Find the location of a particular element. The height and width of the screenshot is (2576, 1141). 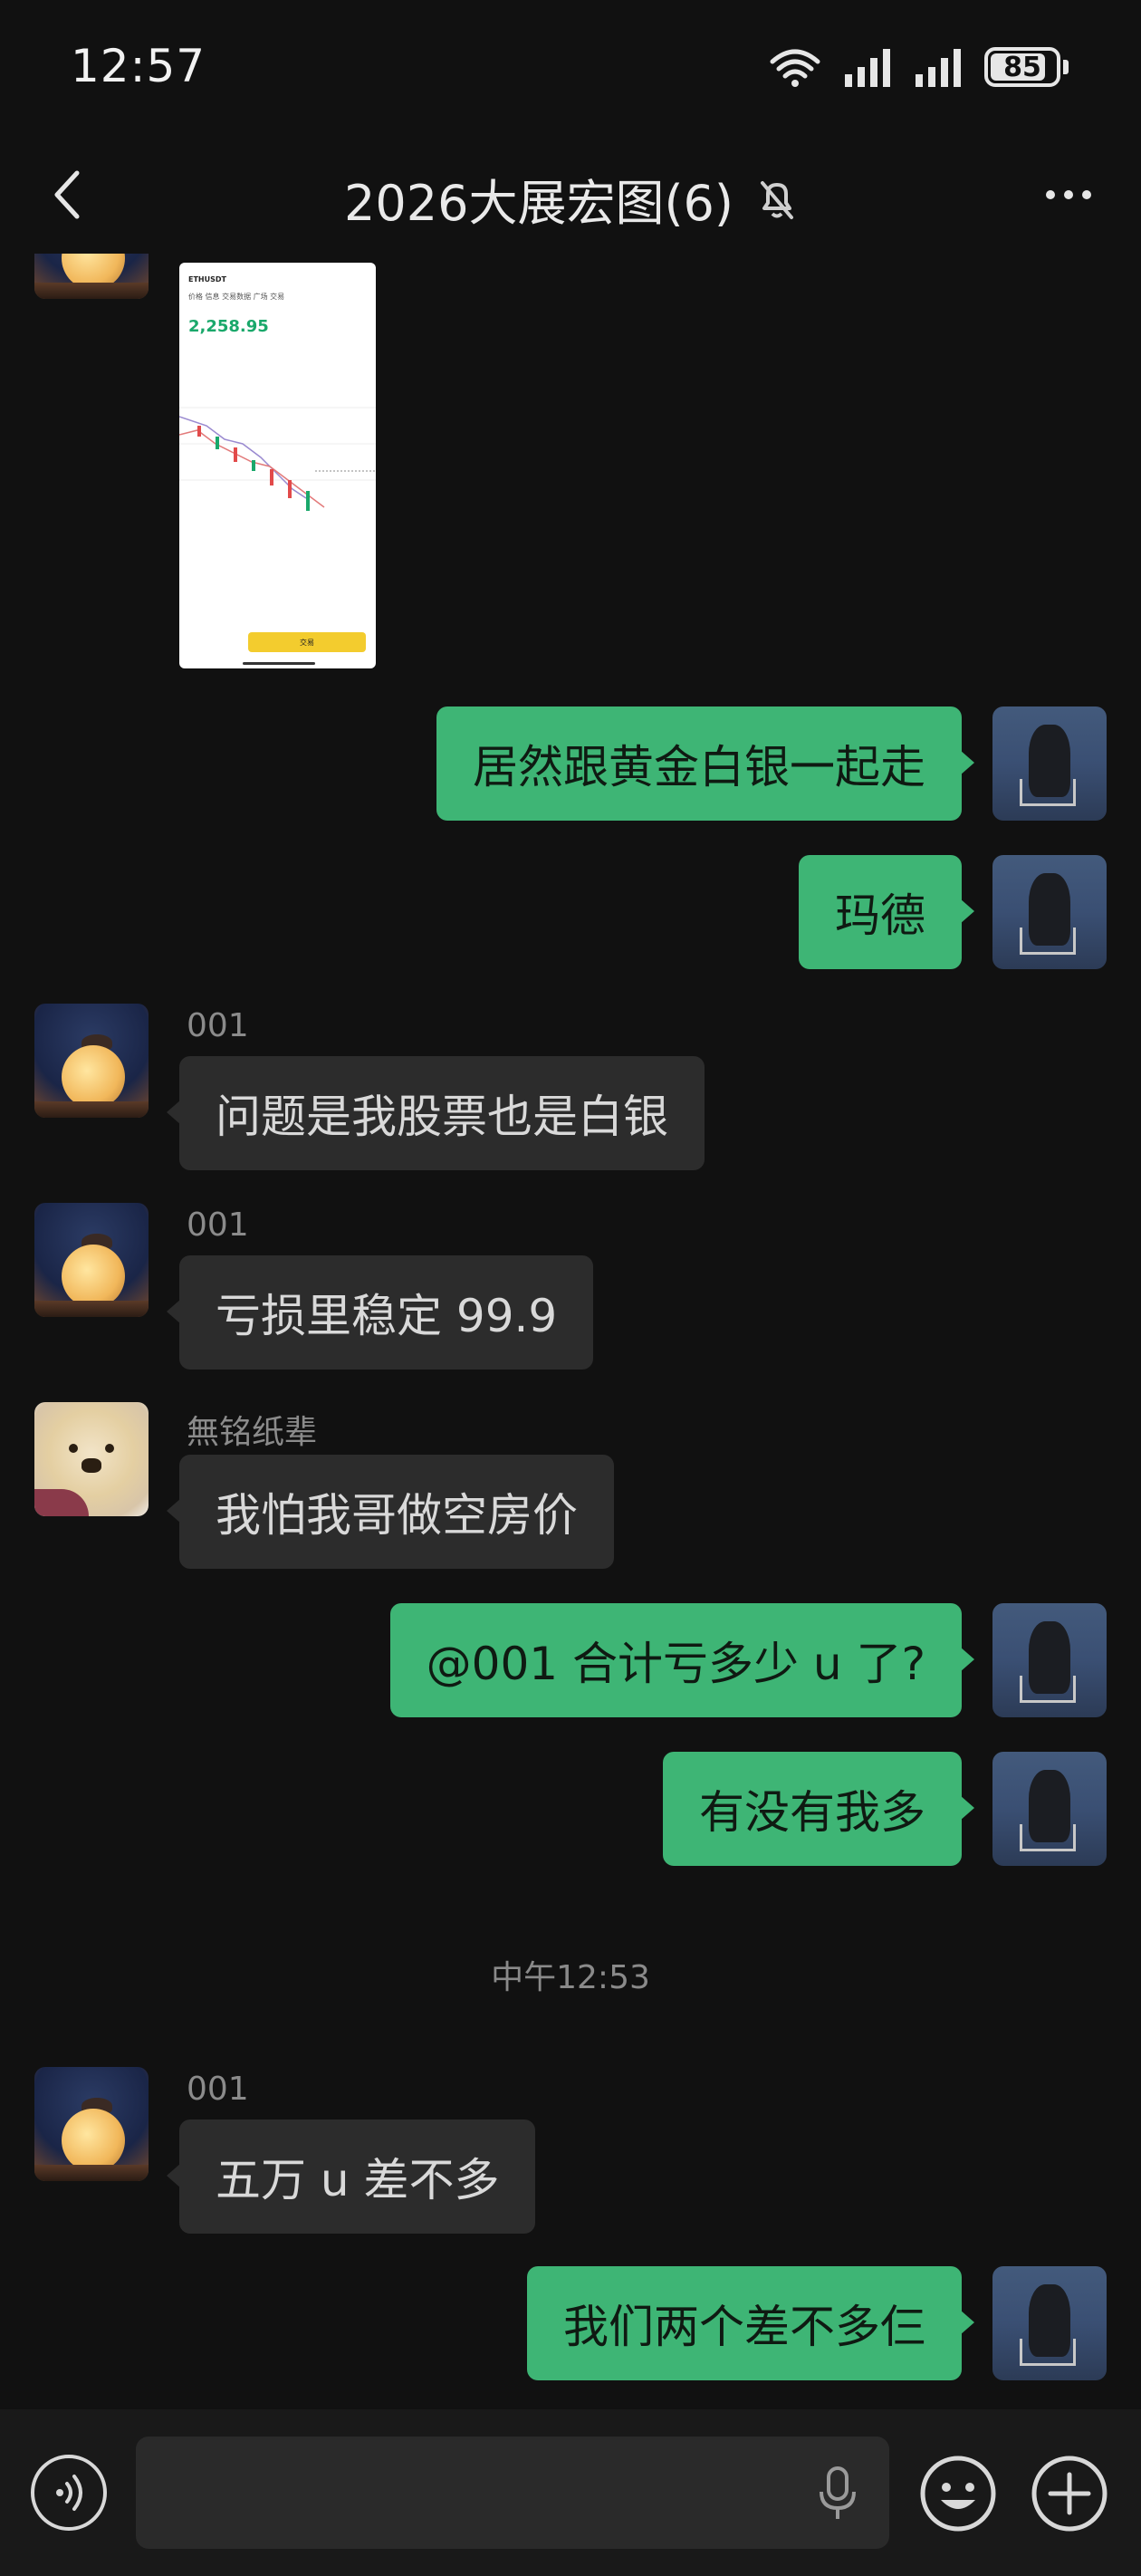

message-text: 我怕我哥做空房价 is located at coordinates (397, 1515).